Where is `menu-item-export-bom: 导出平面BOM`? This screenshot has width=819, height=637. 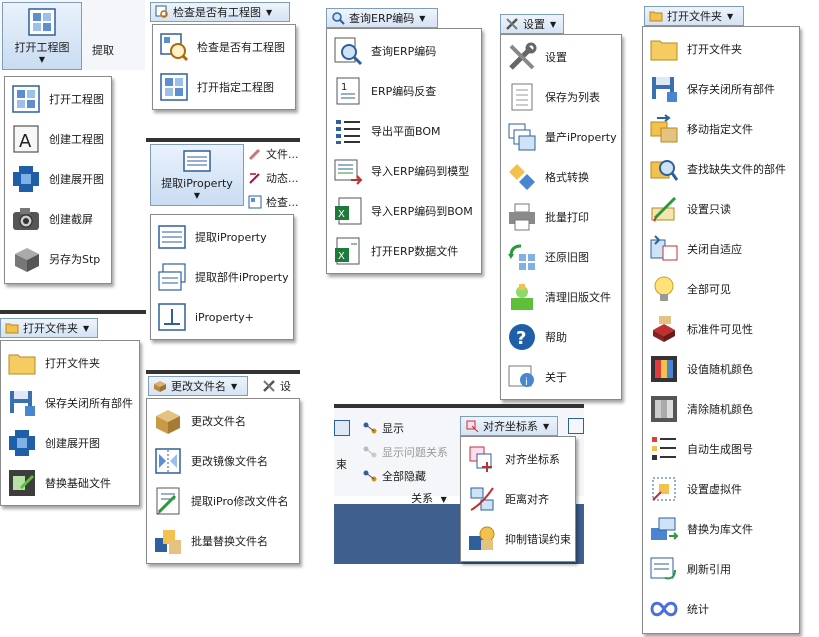 menu-item-export-bom: 导出平面BOM is located at coordinates (404, 131).